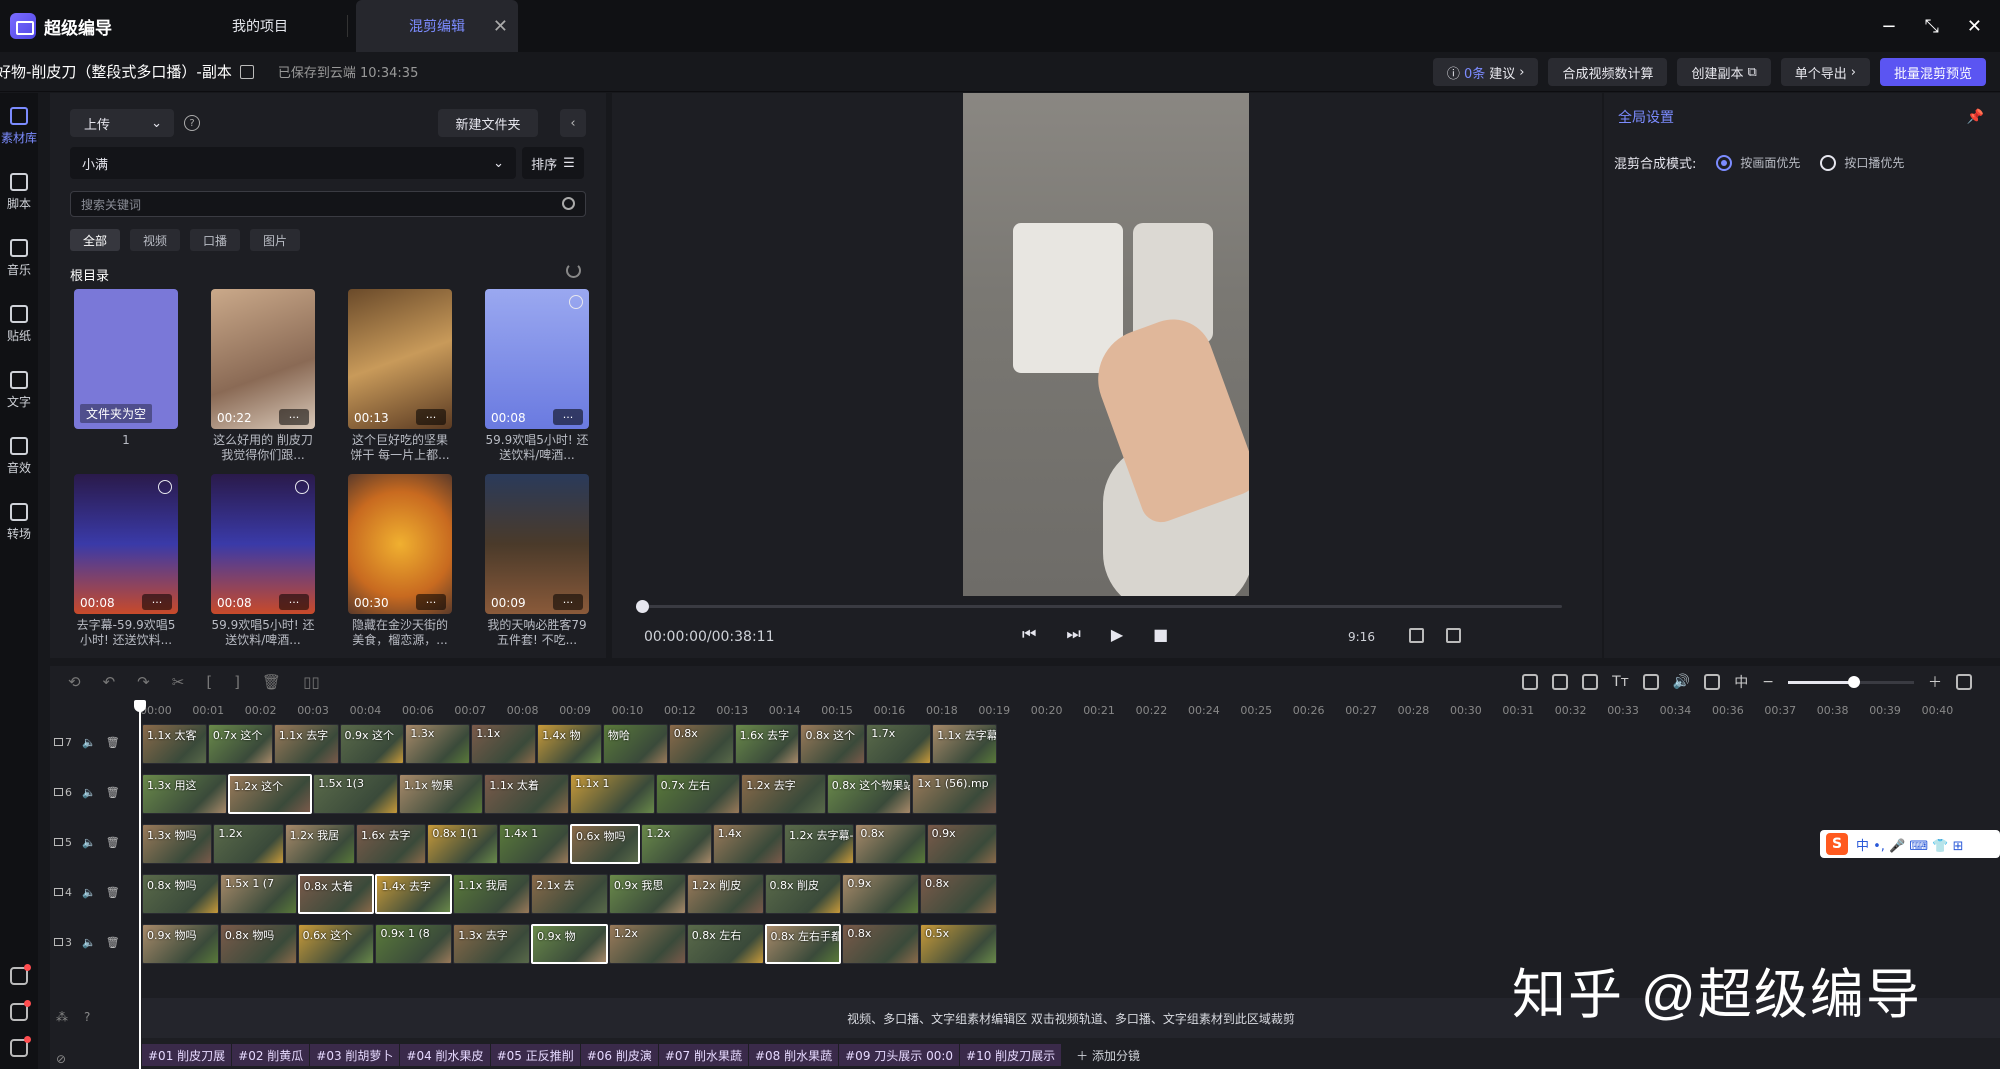 The height and width of the screenshot is (1069, 2000). Describe the element at coordinates (635, 744) in the screenshot. I see `timeline-clip: 物哈` at that location.